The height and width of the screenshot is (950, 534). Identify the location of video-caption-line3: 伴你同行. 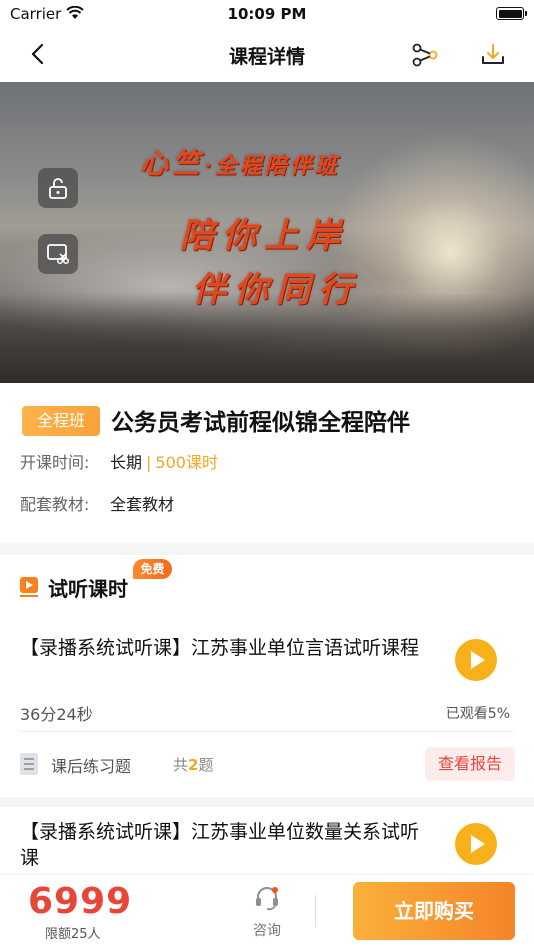
(276, 290).